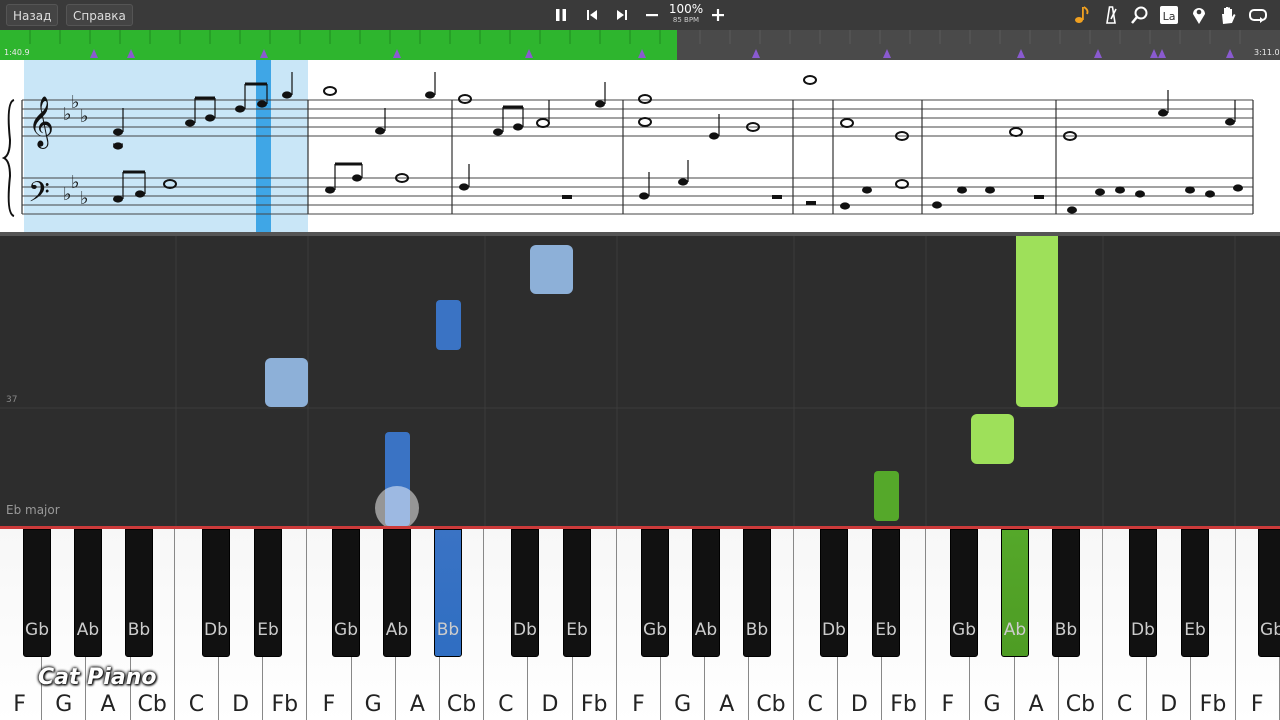  I want to click on tempo-display: 100% 85 BPM, so click(686, 14).